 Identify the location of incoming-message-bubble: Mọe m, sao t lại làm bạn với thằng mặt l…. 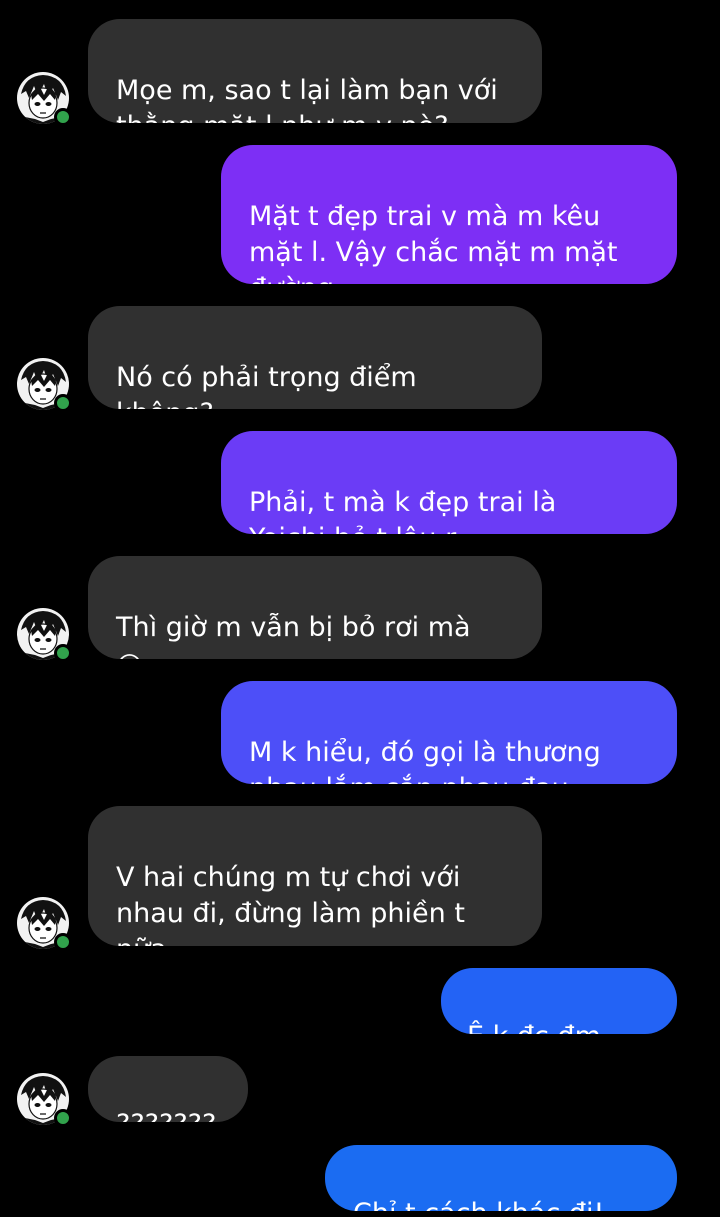
(315, 71).